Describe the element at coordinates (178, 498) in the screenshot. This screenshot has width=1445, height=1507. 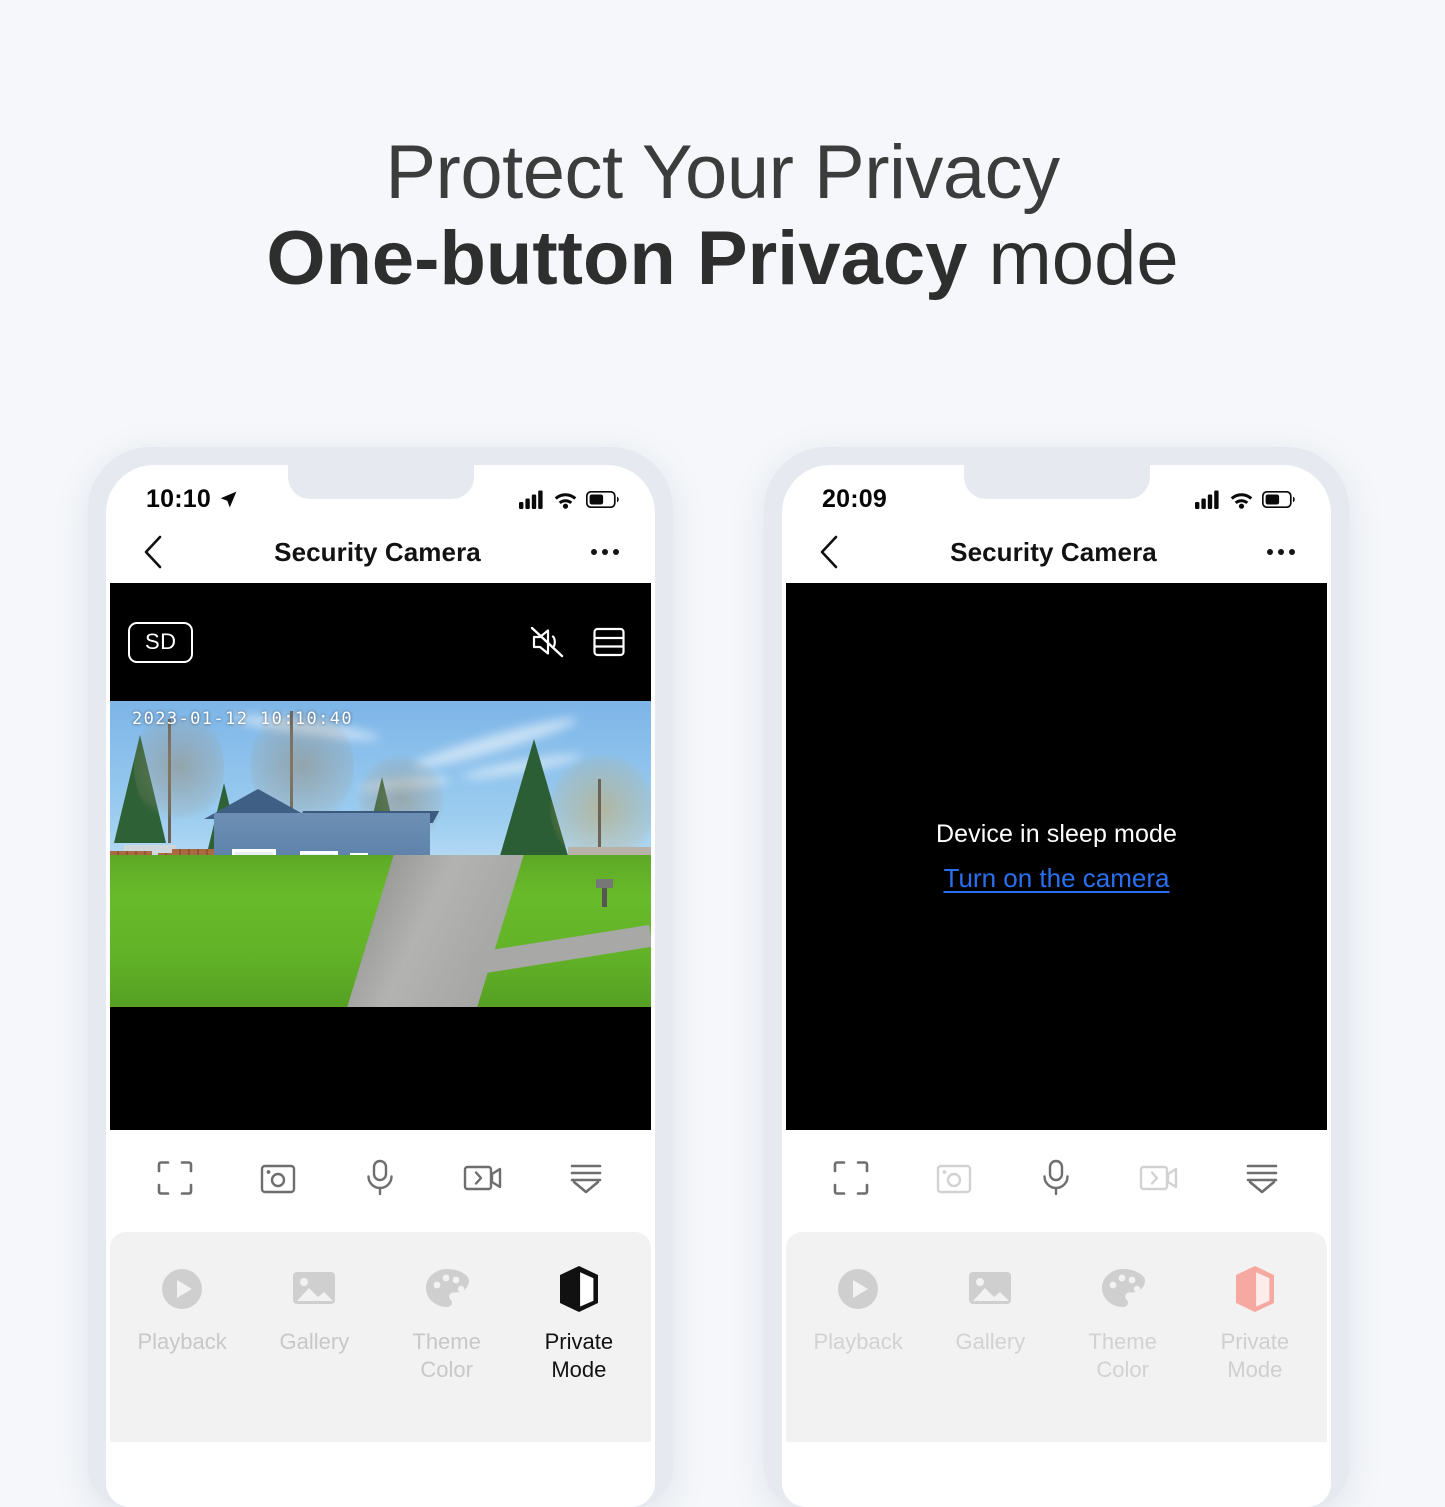
I see `status-time: 10:10` at that location.